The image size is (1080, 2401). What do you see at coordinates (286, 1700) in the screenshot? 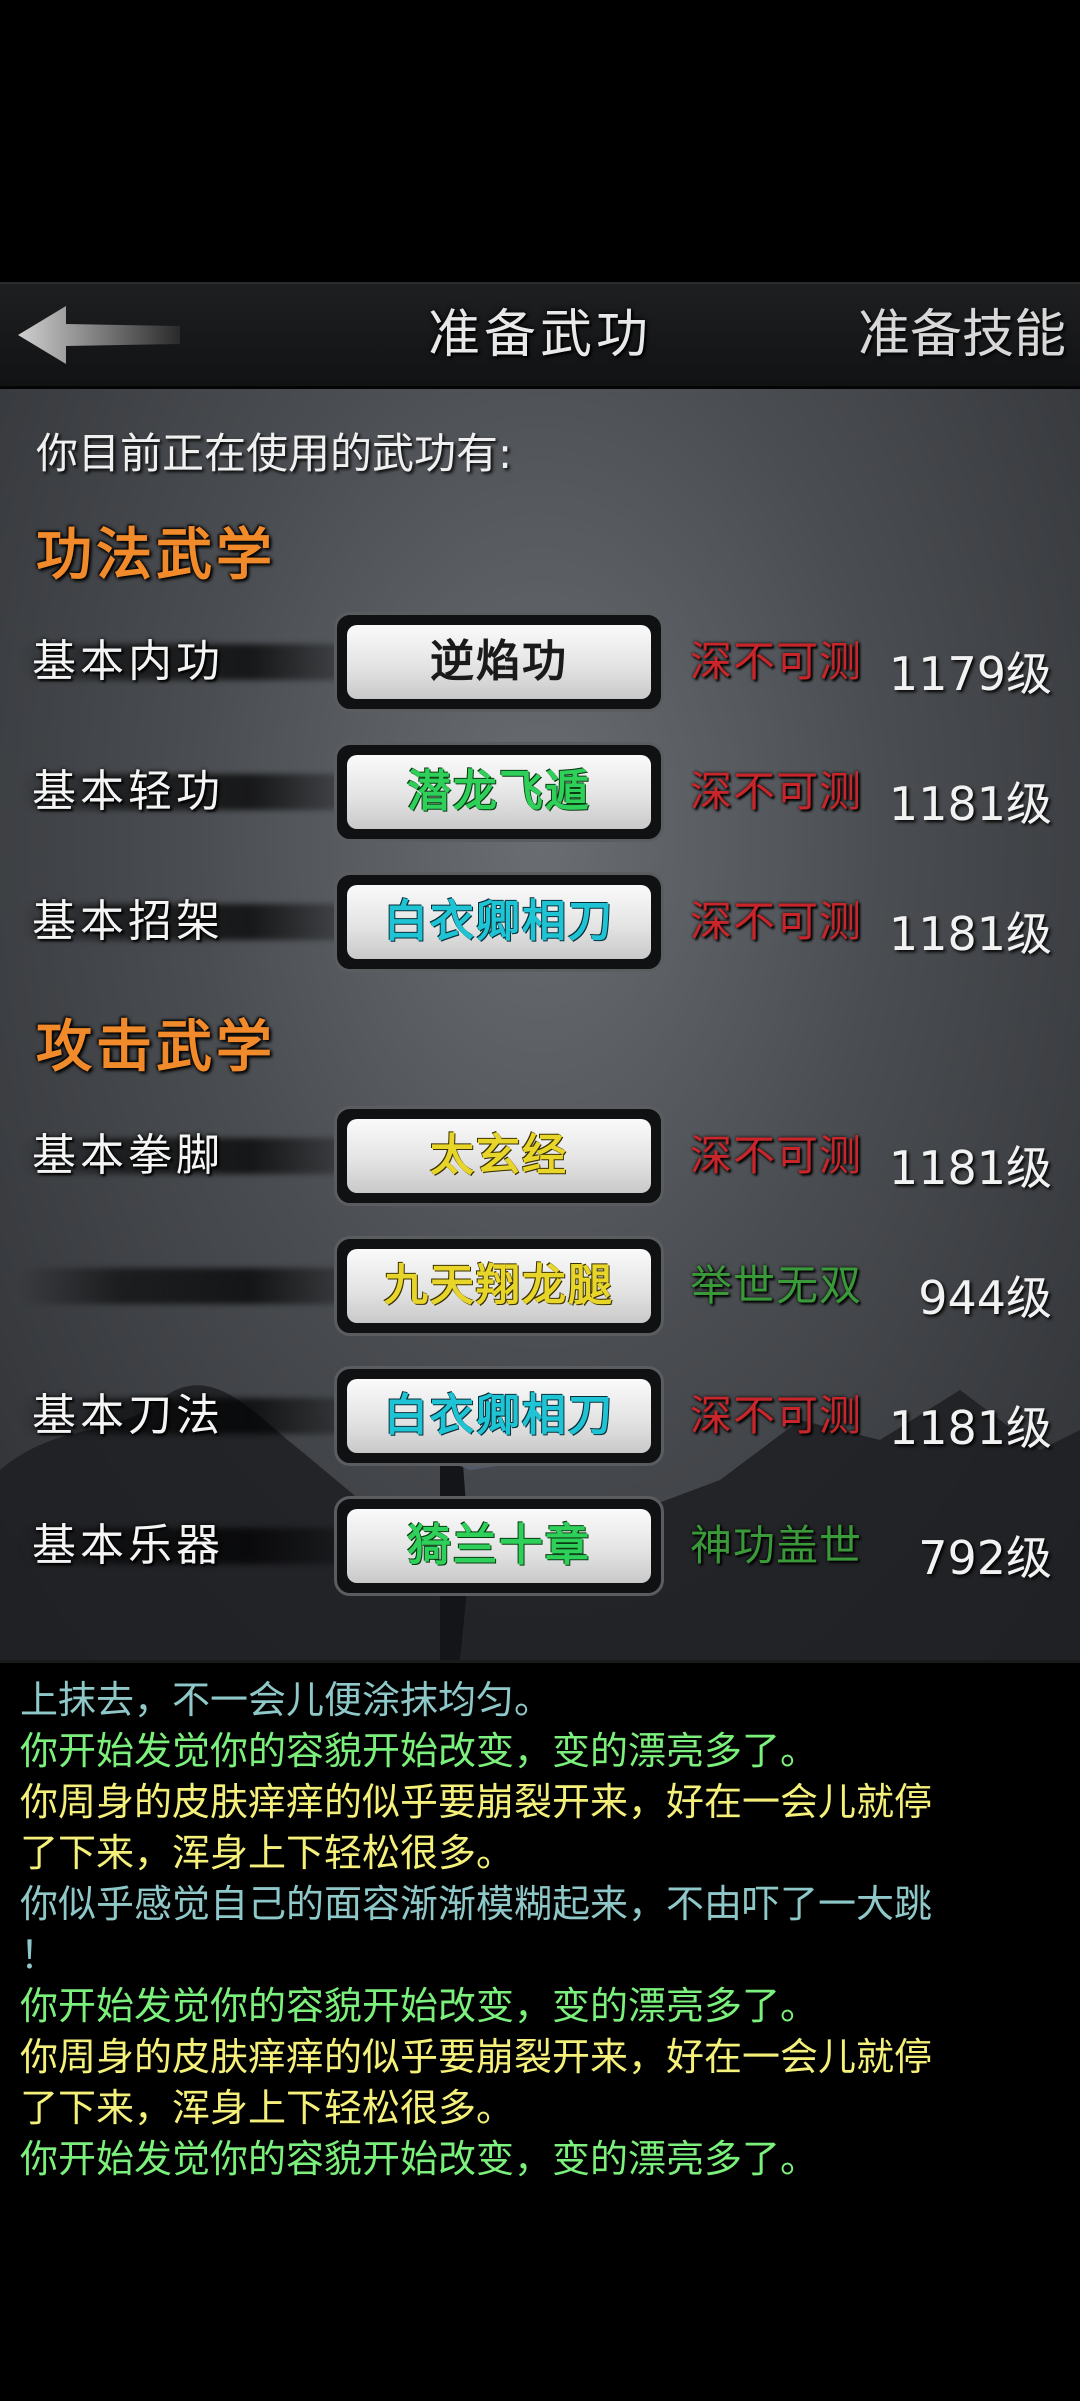
I see `log-line: 上抹去，不一会儿便涂抹均匀。` at bounding box center [286, 1700].